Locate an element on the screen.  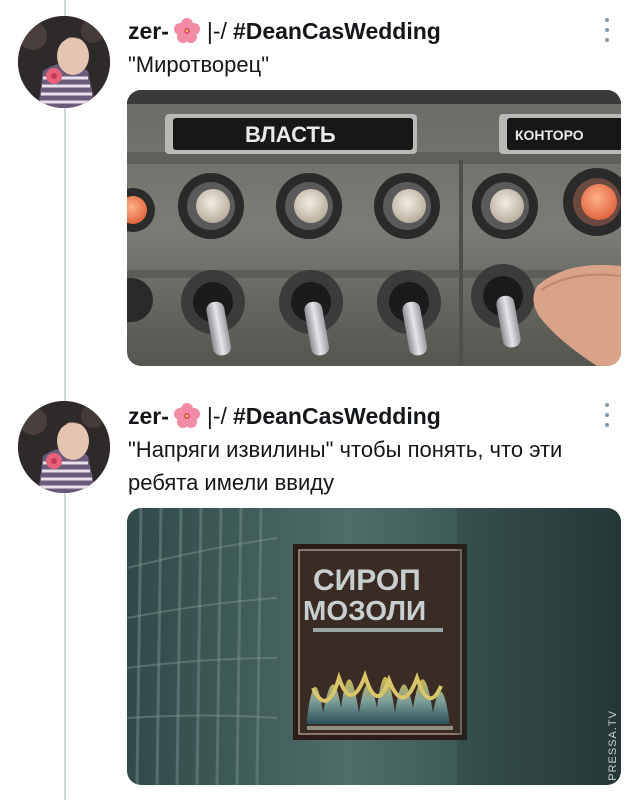
sign-line1: СИРОП is located at coordinates (367, 580).